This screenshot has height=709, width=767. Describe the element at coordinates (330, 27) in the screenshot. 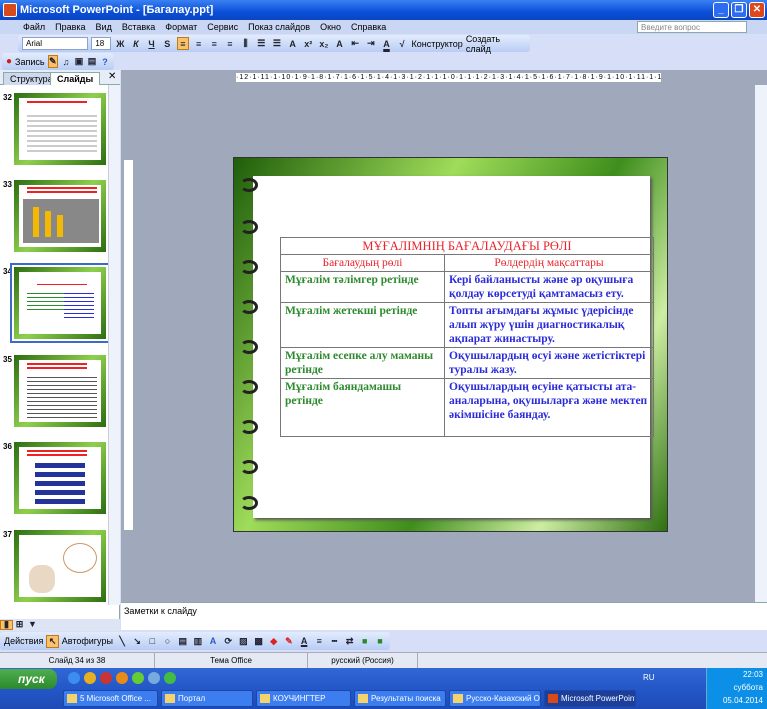

I see `menu-window: Окно` at that location.